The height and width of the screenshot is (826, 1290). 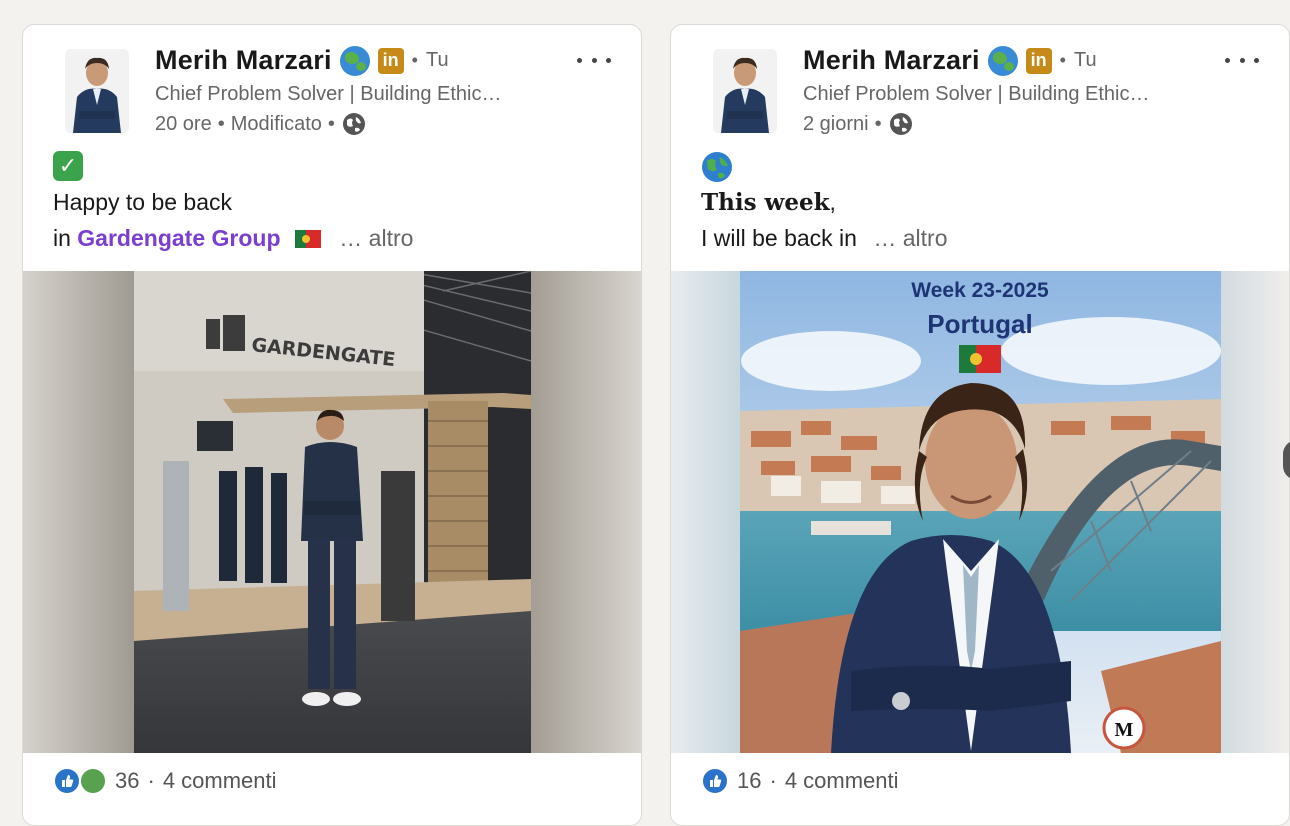 What do you see at coordinates (779, 238) in the screenshot?
I see `post-text: I will be back in` at bounding box center [779, 238].